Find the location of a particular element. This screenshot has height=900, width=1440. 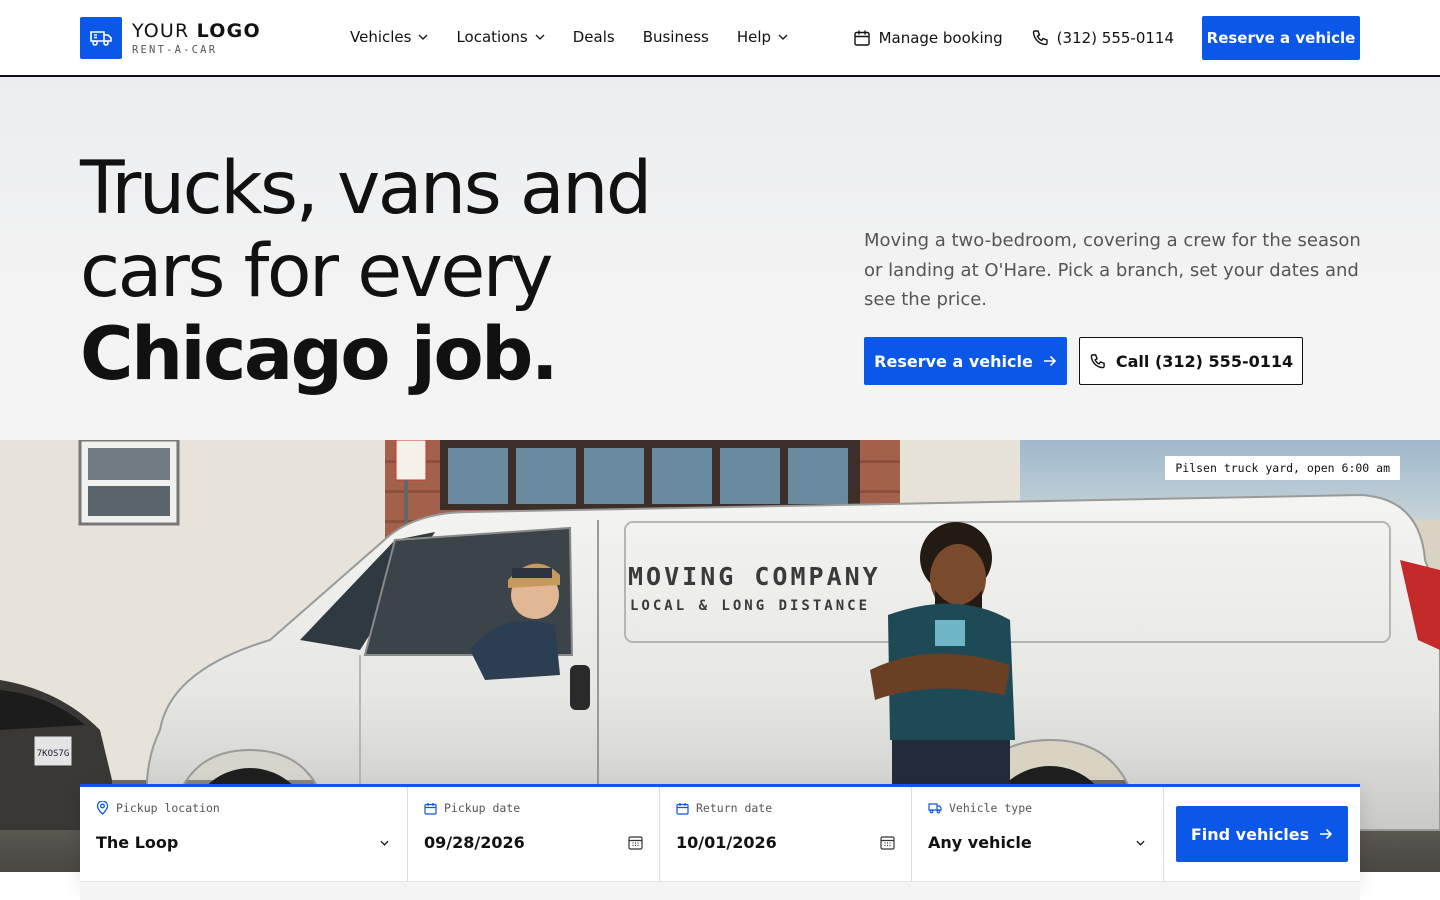

nav-item-vehicles: Vehicles is located at coordinates (389, 37).